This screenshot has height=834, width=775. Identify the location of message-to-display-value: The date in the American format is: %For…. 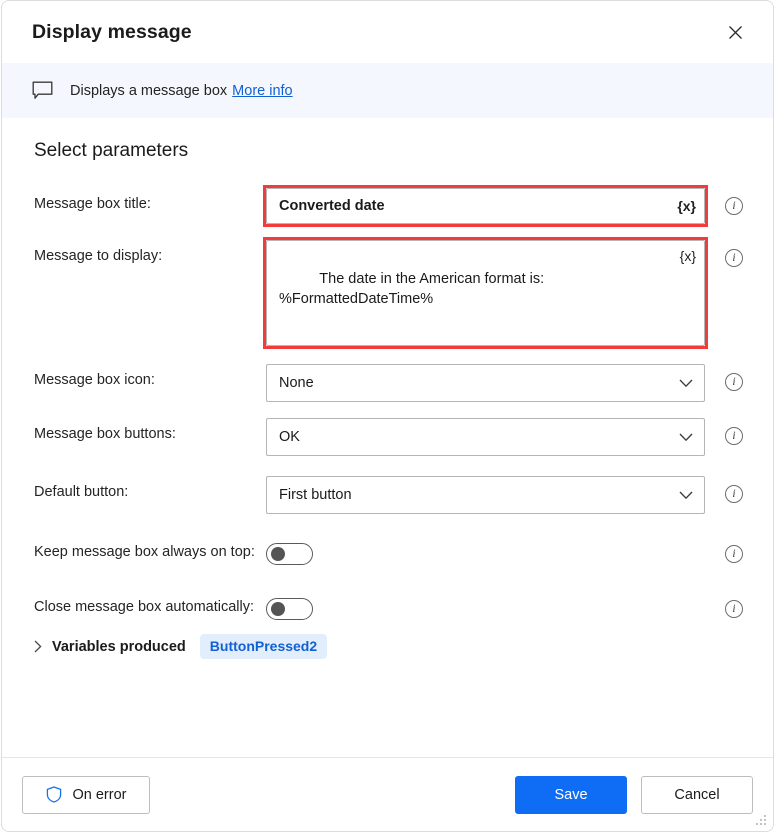
(412, 289).